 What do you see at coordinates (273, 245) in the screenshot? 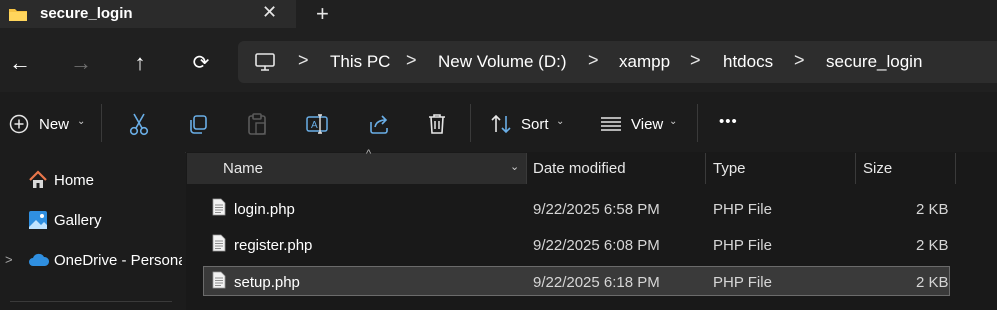
I see `file-name: register.php` at bounding box center [273, 245].